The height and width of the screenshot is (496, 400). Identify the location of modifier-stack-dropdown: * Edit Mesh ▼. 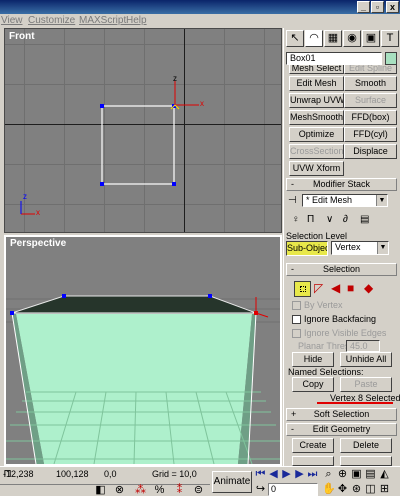
(345, 200).